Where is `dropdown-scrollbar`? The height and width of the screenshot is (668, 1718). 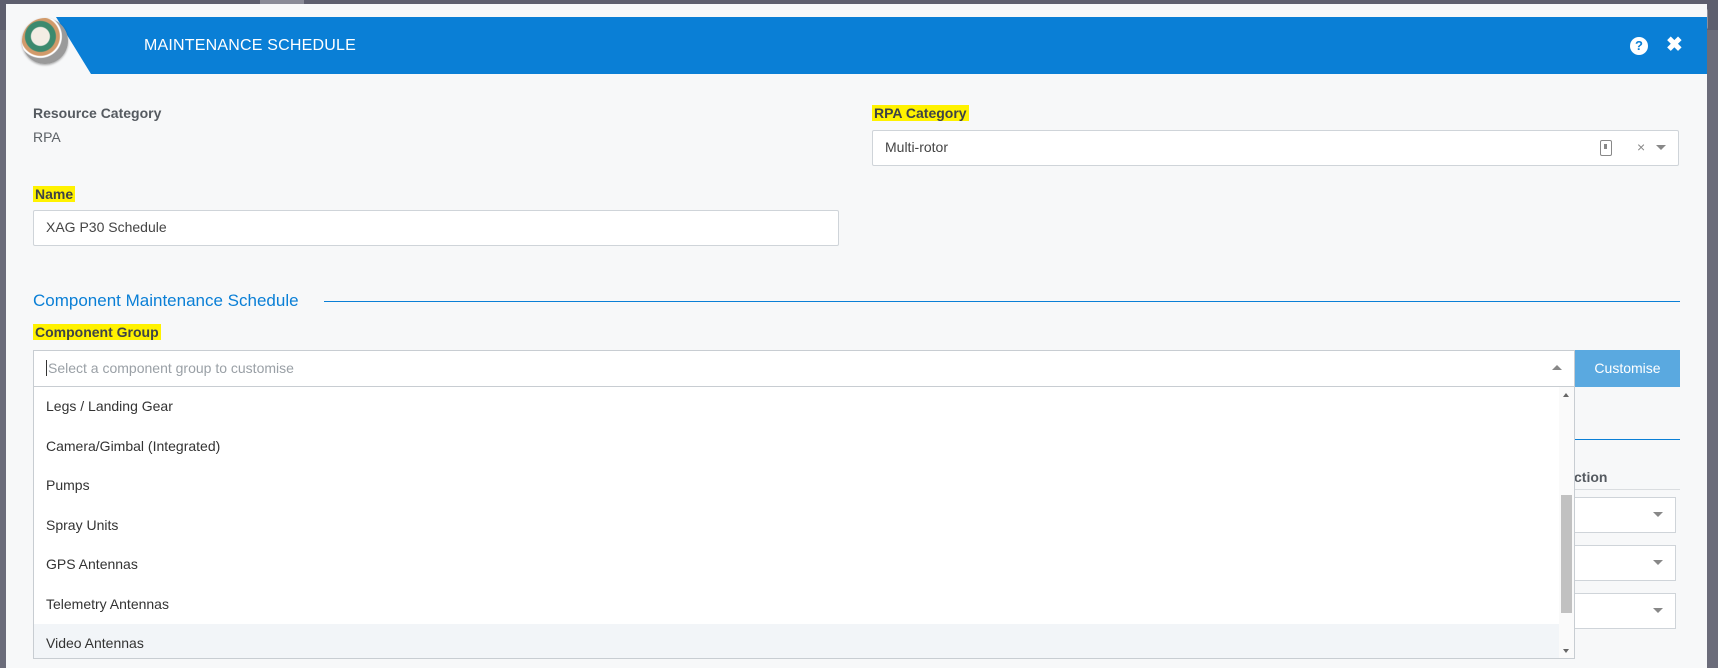
dropdown-scrollbar is located at coordinates (1566, 522).